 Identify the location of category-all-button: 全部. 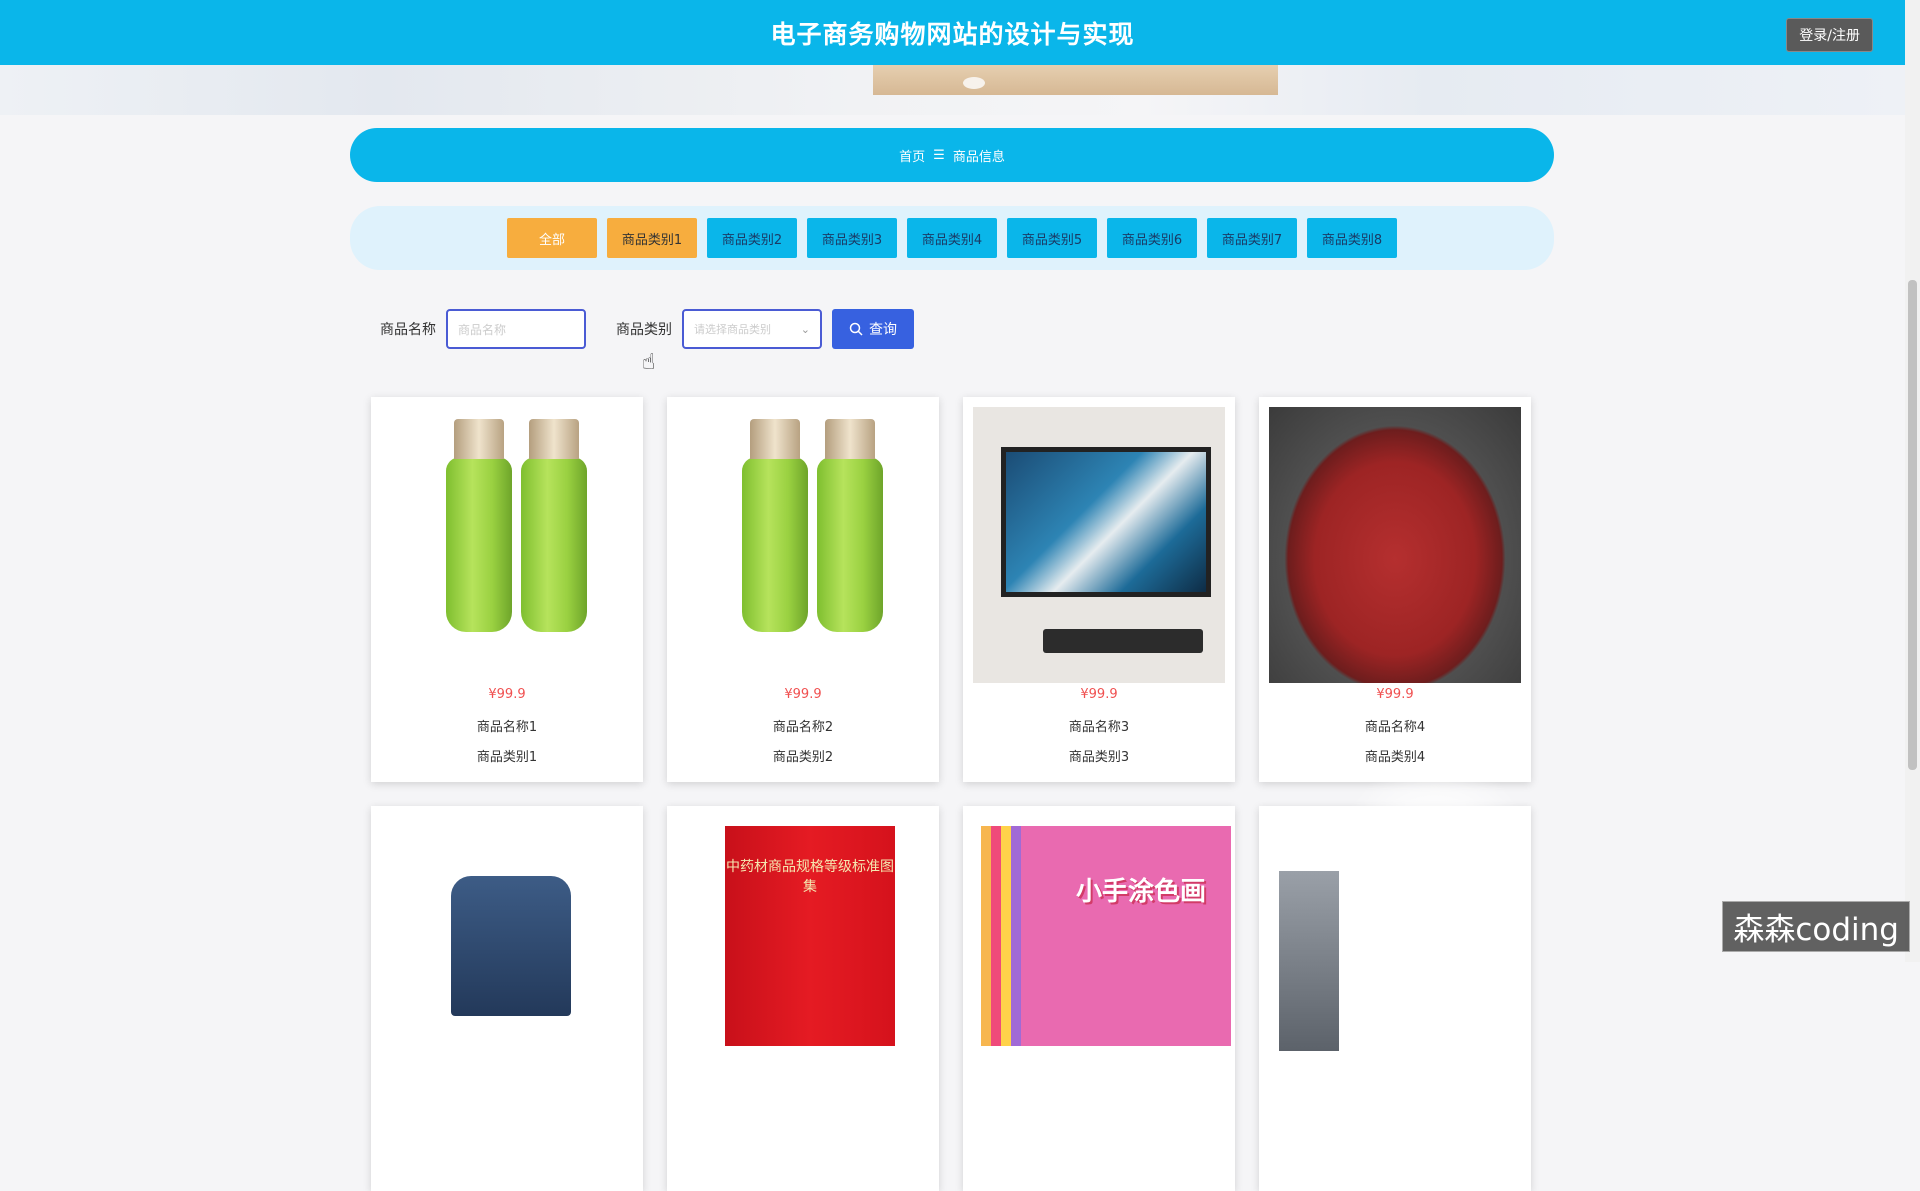
(552, 238).